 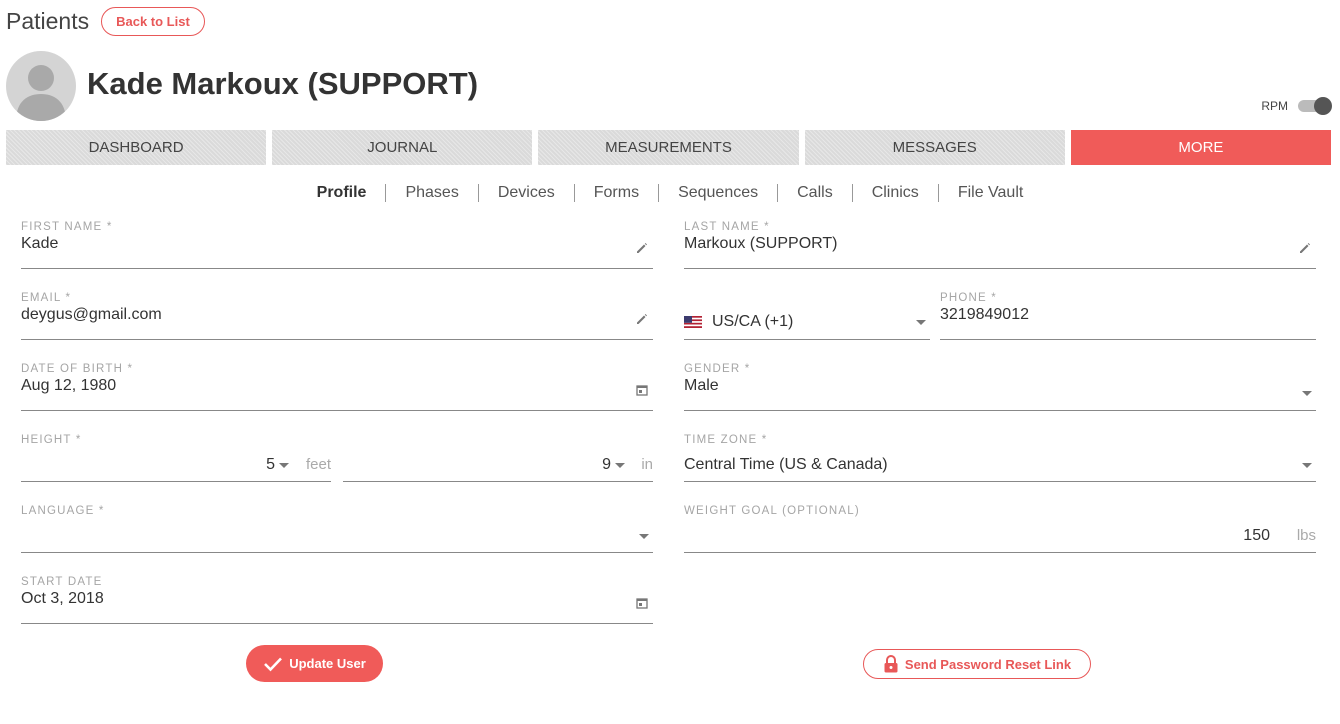 What do you see at coordinates (984, 314) in the screenshot?
I see `phone-value: 3219849012` at bounding box center [984, 314].